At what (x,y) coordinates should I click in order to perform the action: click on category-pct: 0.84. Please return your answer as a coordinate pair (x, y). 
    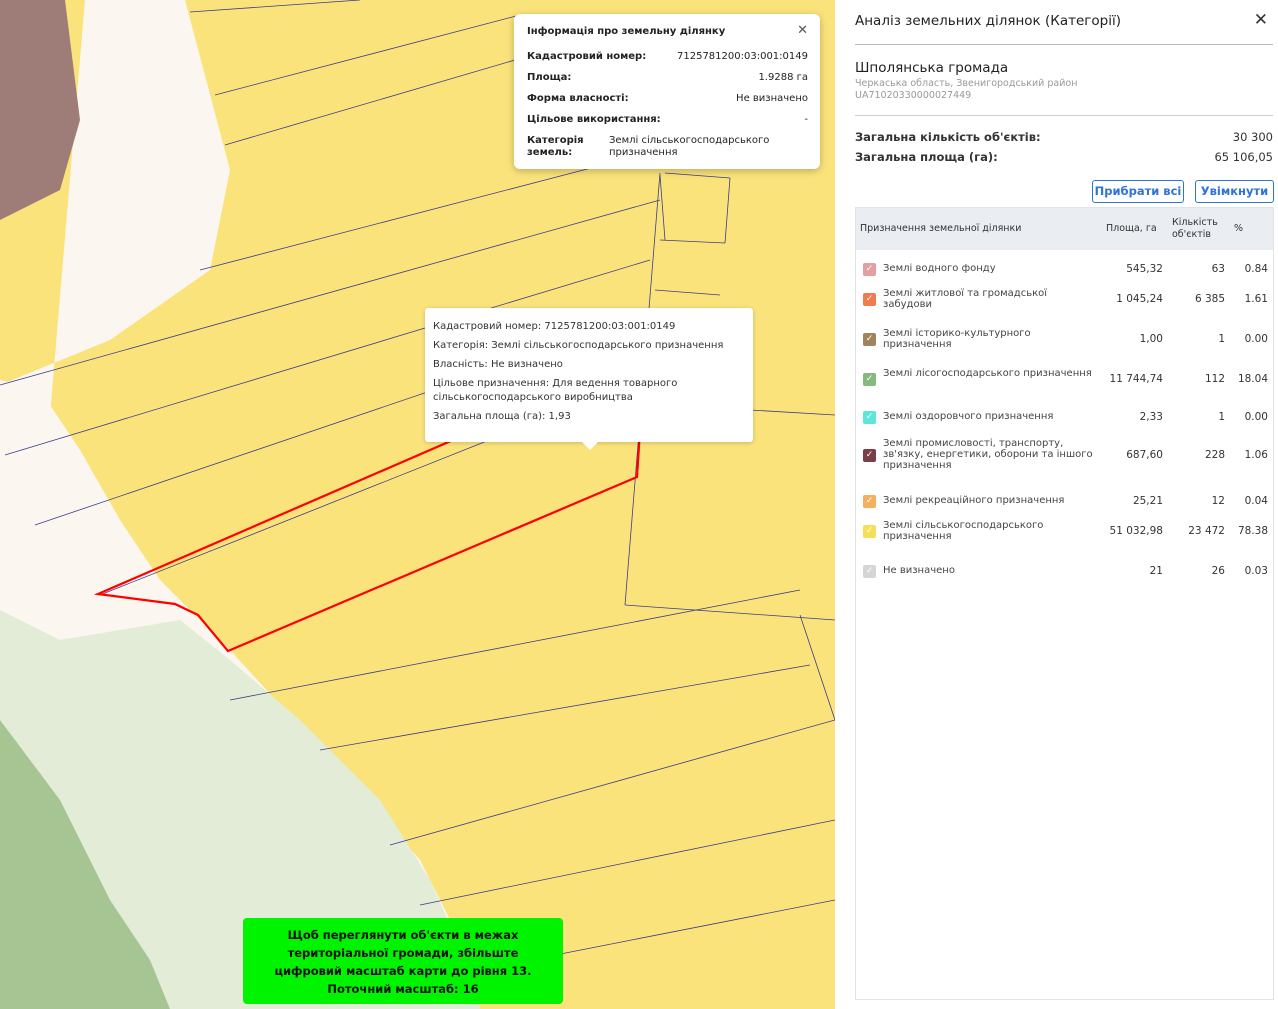
    Looking at the image, I should click on (1256, 269).